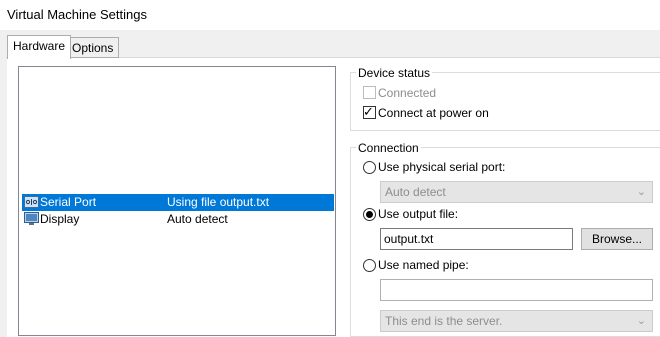 The height and width of the screenshot is (337, 660). I want to click on device-row-display: Display Auto detect, so click(178, 219).